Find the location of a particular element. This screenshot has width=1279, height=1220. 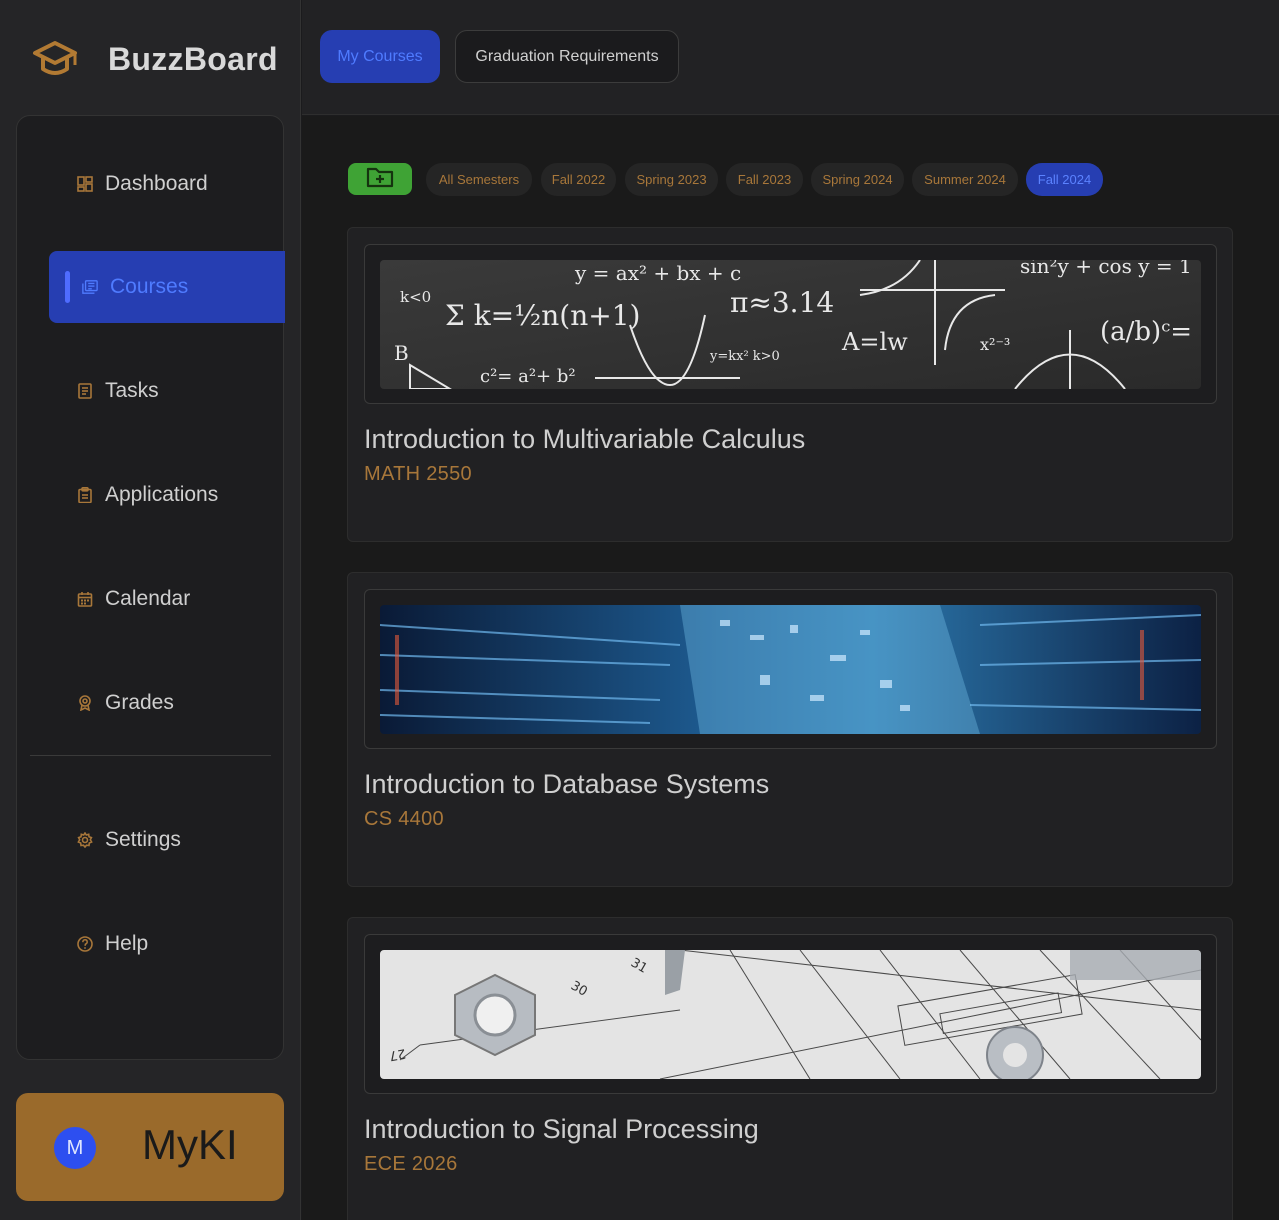

svg-text: A=lw is located at coordinates (874, 342).